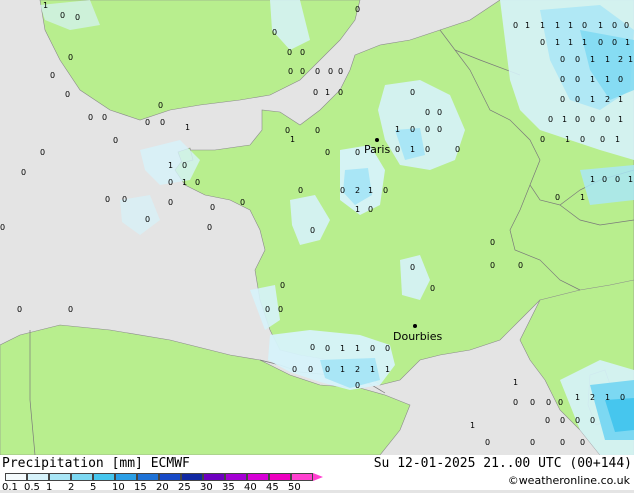 The height and width of the screenshot is (493, 634). I want to click on scale-label: 20, so click(162, 487).